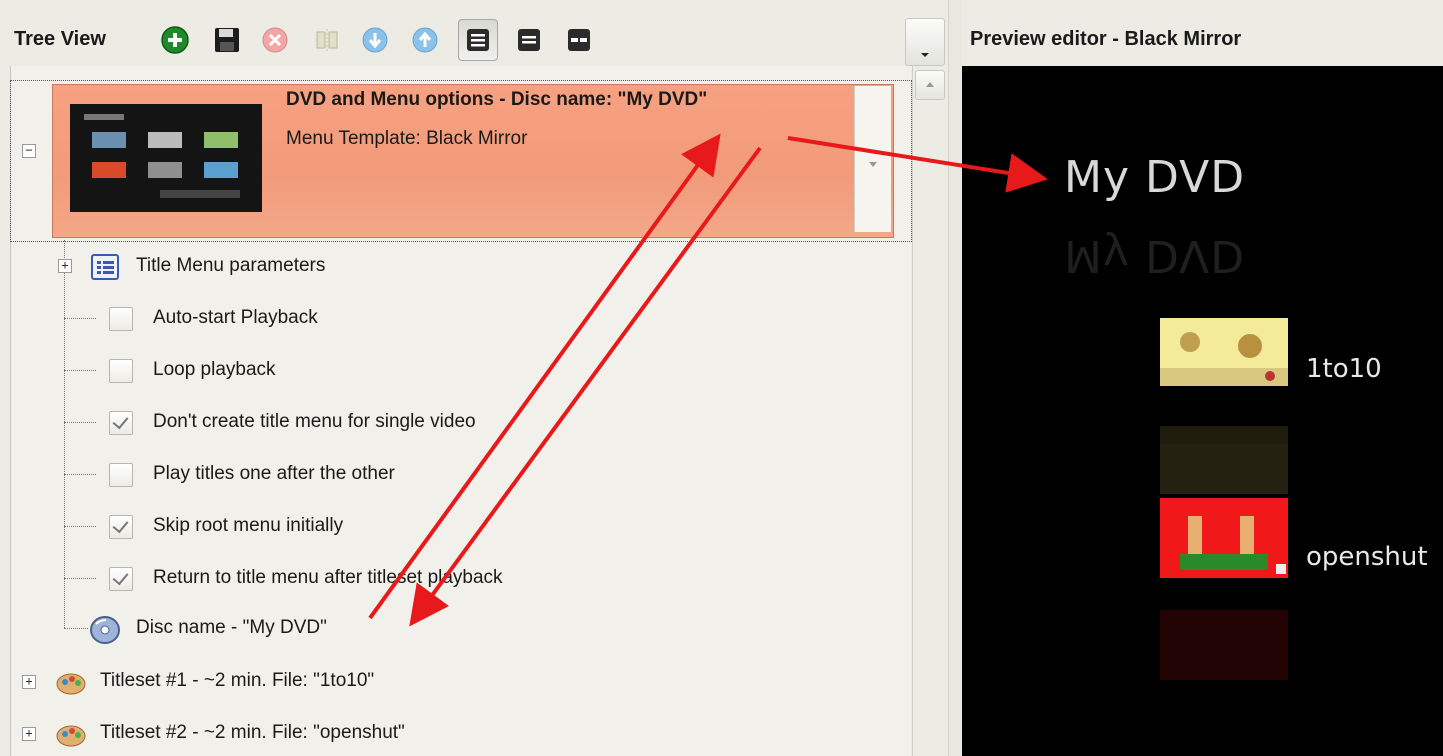 This screenshot has height=756, width=1443. I want to click on save-icon, so click(227, 40).